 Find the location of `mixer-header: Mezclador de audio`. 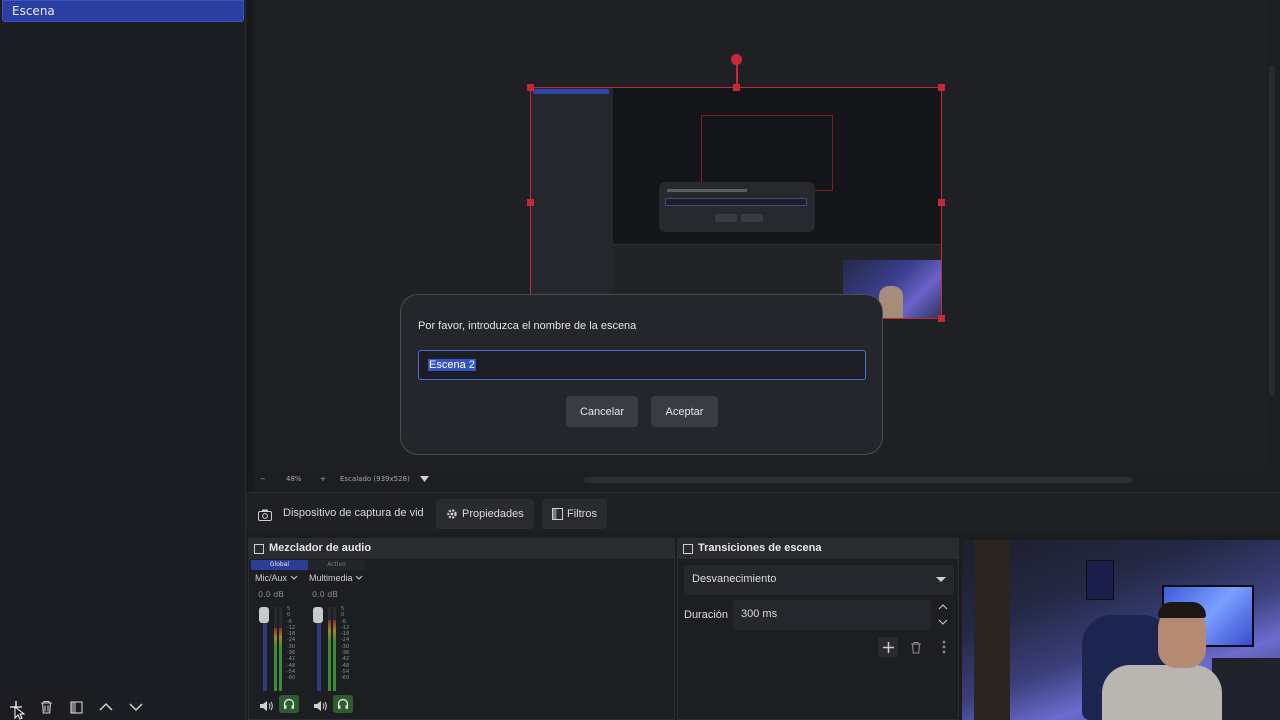

mixer-header: Mezclador de audio is located at coordinates (461, 549).